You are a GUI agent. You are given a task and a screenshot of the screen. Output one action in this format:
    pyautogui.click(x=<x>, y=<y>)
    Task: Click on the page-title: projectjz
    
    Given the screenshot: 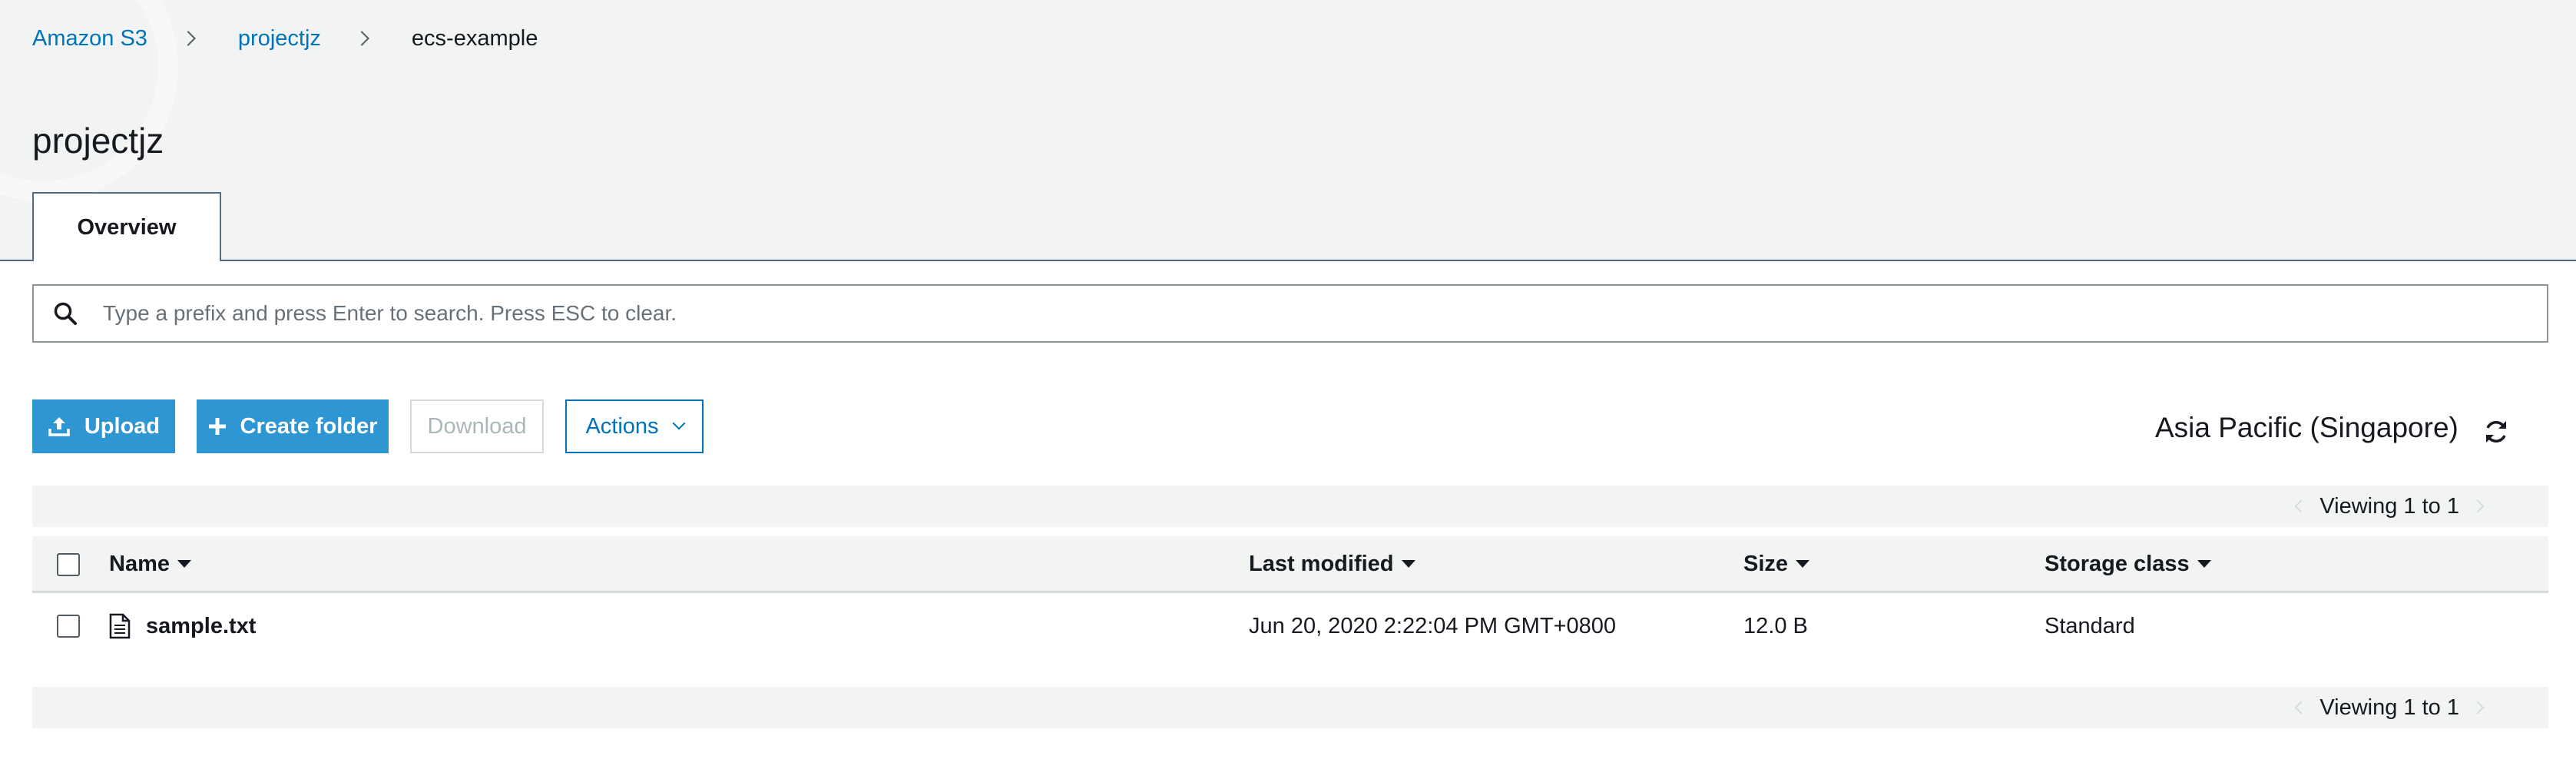 What is the action you would take?
    pyautogui.click(x=98, y=141)
    